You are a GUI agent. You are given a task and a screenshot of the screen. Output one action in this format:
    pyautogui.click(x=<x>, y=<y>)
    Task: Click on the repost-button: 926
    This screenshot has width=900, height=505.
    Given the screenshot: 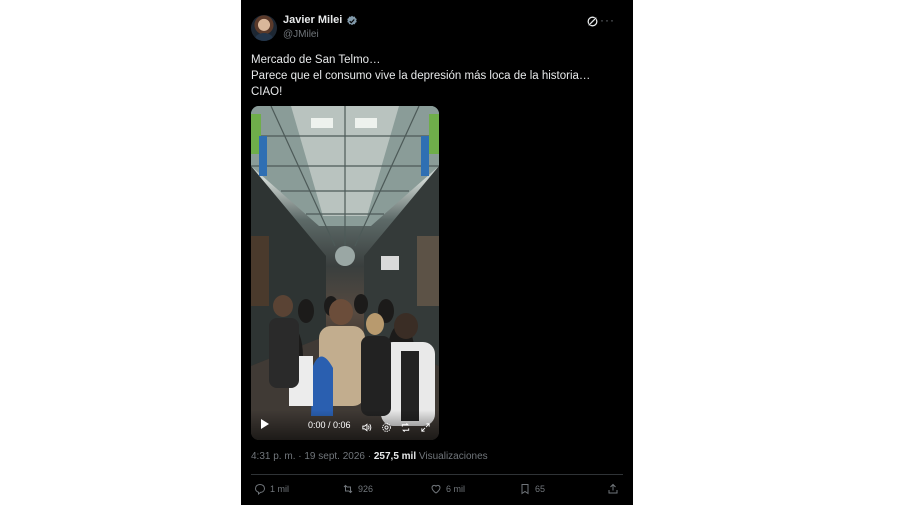 What is the action you would take?
    pyautogui.click(x=357, y=489)
    